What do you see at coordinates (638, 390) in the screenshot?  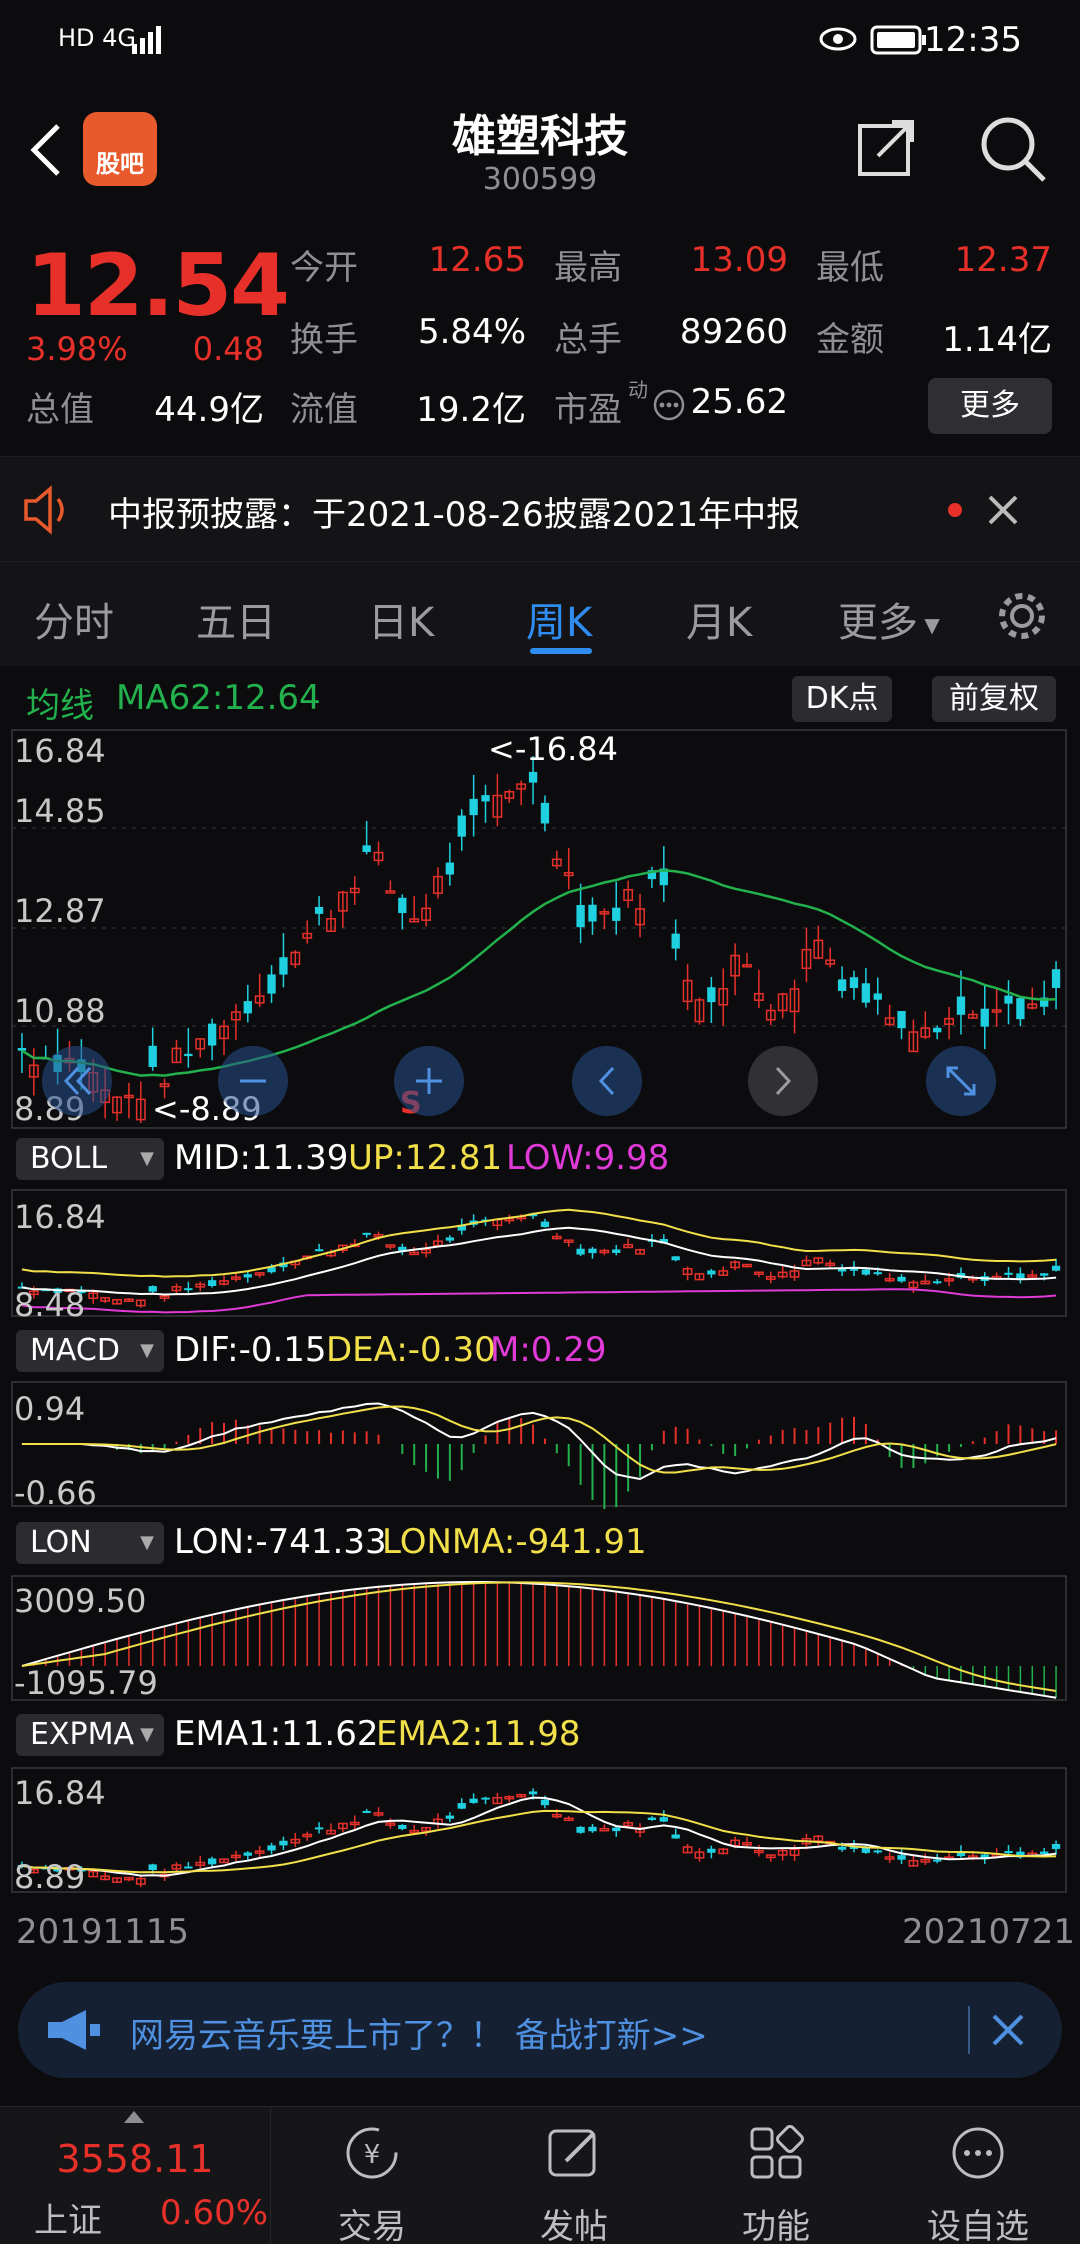 I see `pe-superscript: 动` at bounding box center [638, 390].